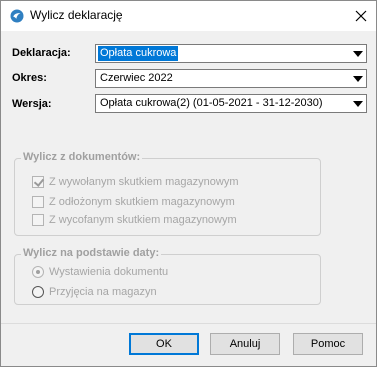 Image resolution: width=377 pixels, height=367 pixels. Describe the element at coordinates (231, 78) in the screenshot. I see `okres-select: Czerwiec 2022` at that location.